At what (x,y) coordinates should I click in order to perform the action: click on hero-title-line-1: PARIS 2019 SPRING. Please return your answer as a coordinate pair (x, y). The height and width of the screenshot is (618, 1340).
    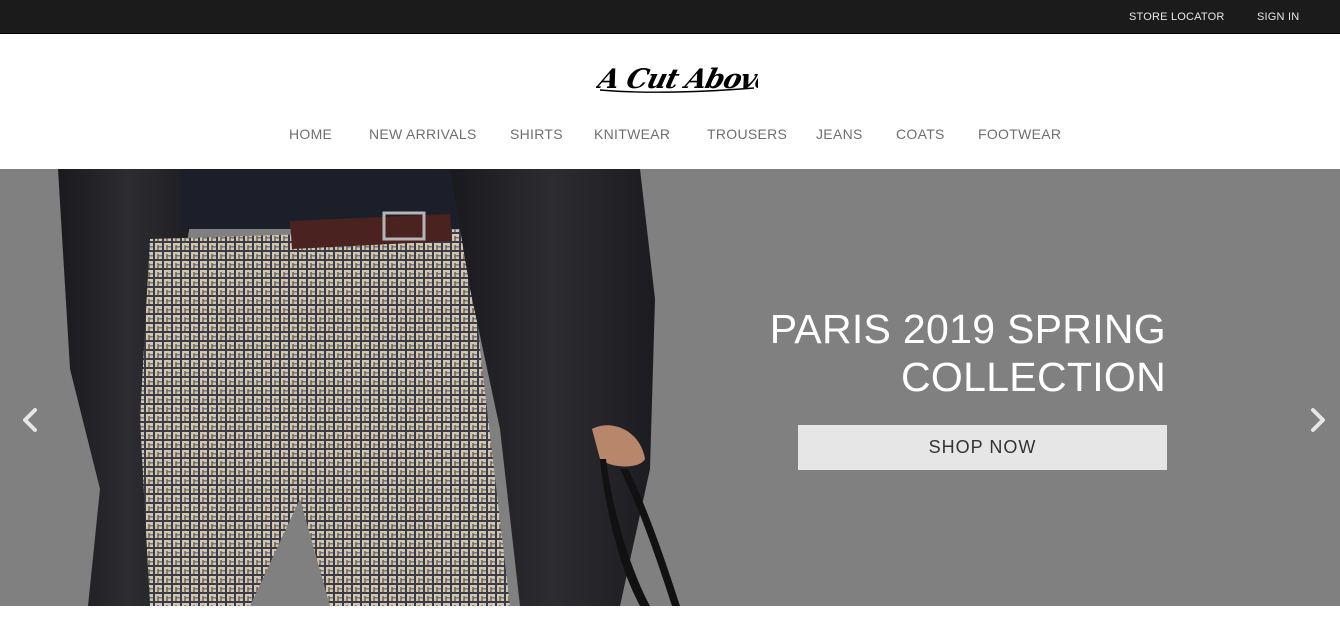
    Looking at the image, I should click on (967, 329).